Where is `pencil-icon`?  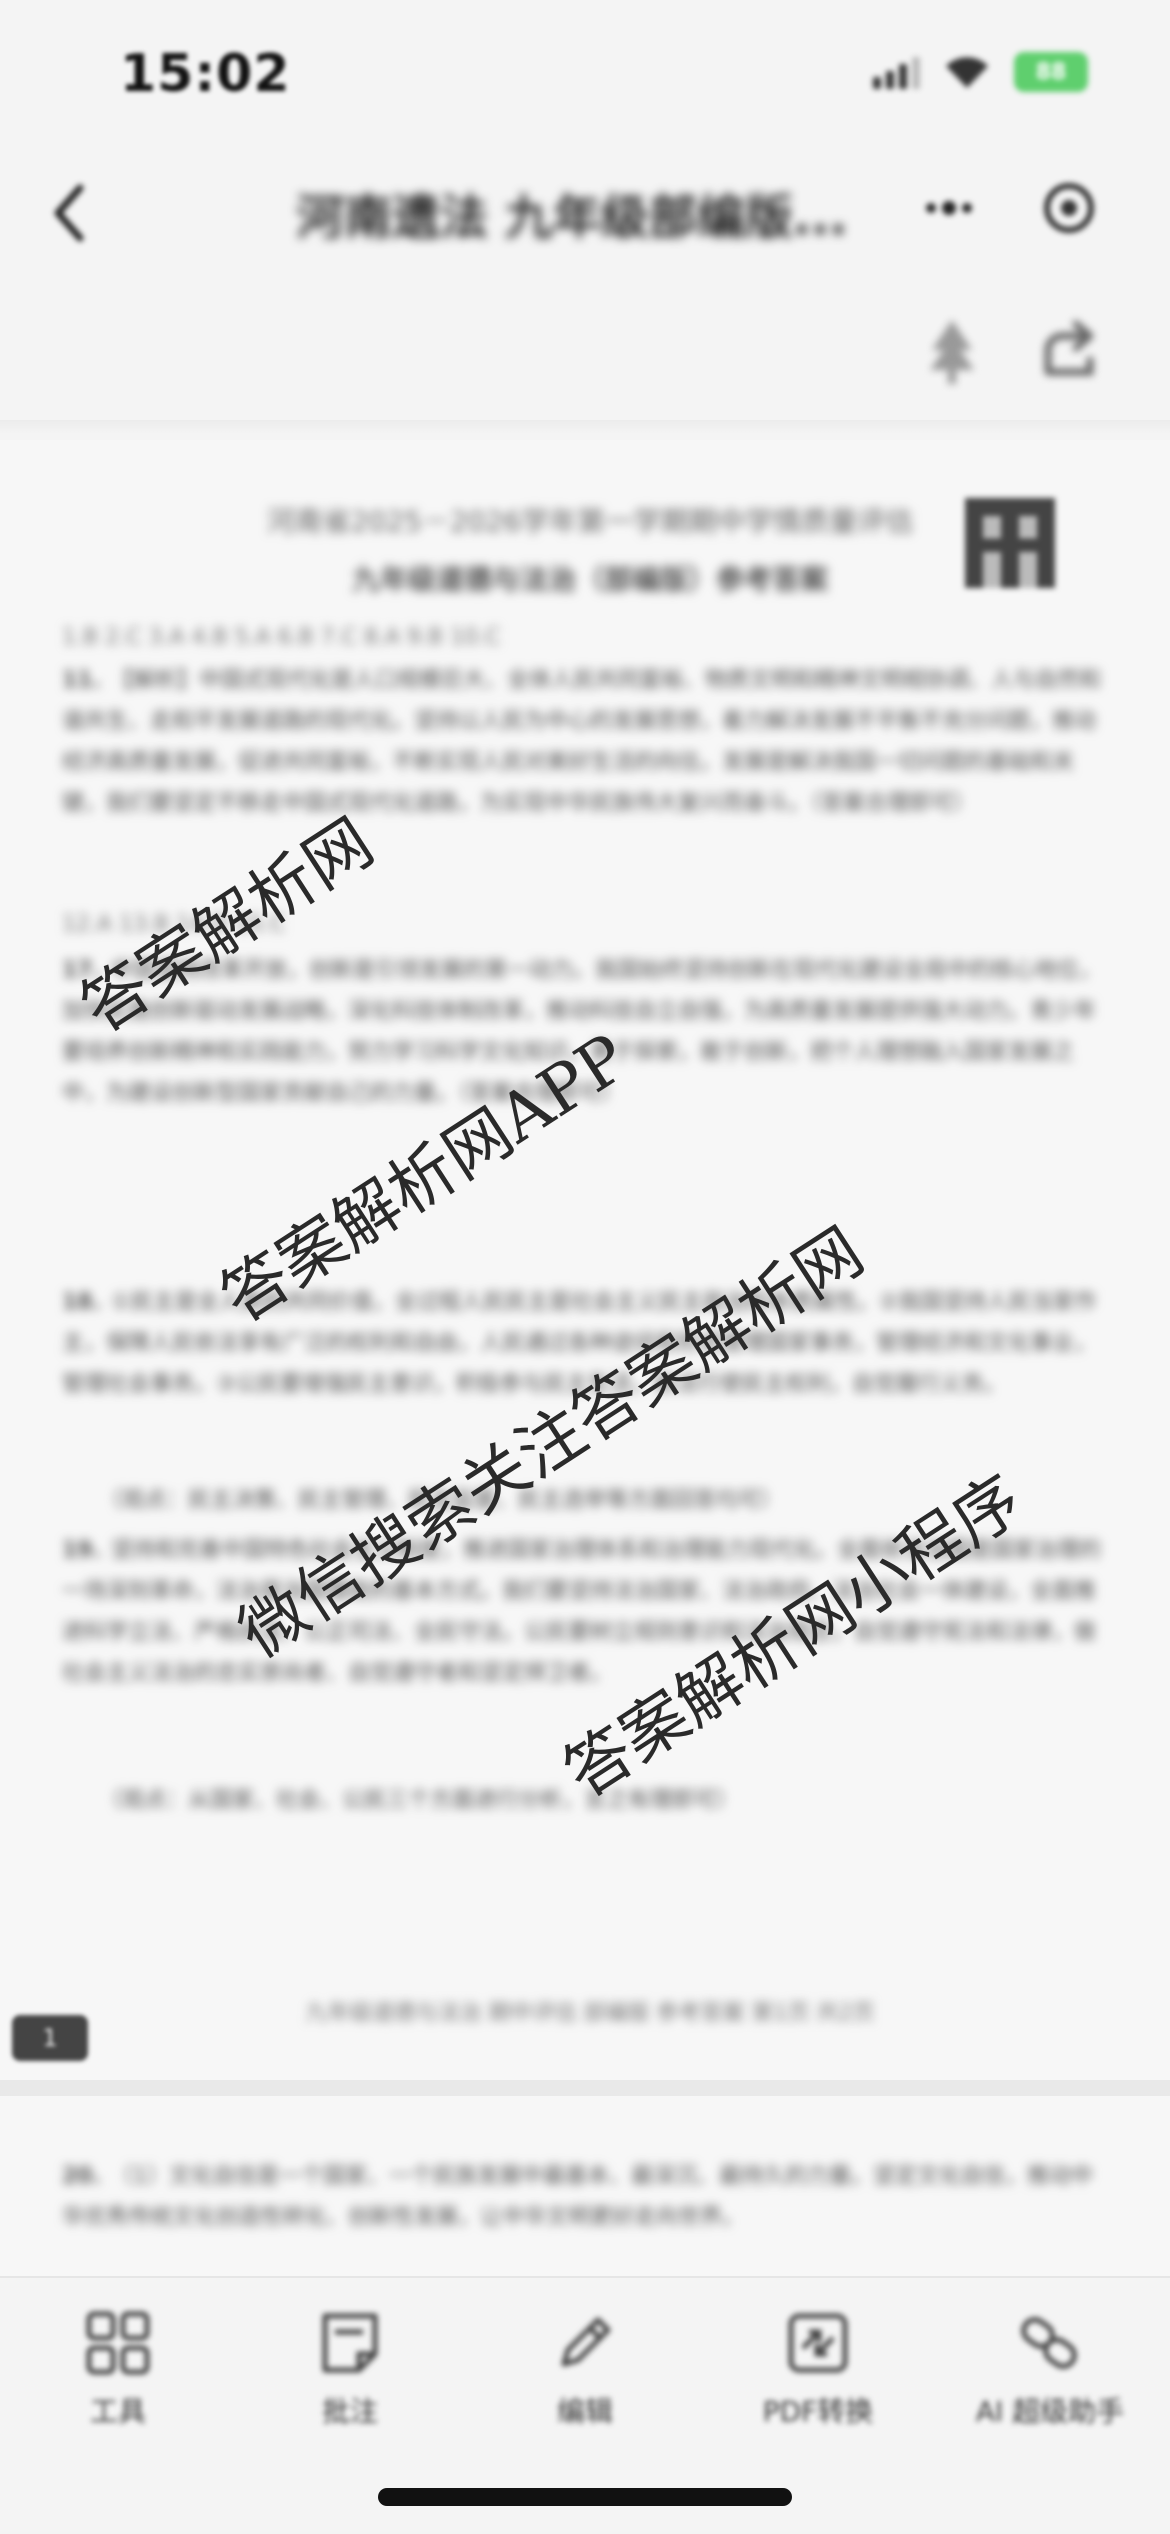
pencil-icon is located at coordinates (586, 2342).